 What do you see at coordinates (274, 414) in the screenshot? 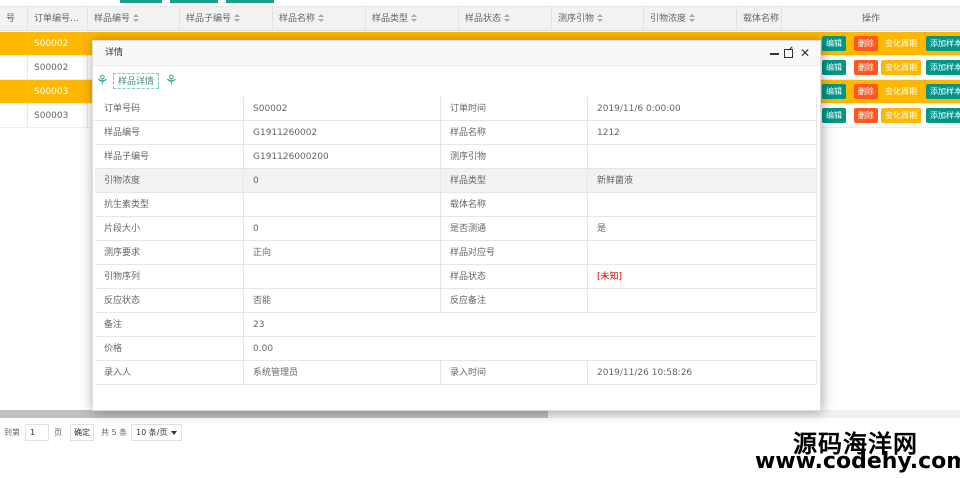
I see `scrollbar-thumb` at bounding box center [274, 414].